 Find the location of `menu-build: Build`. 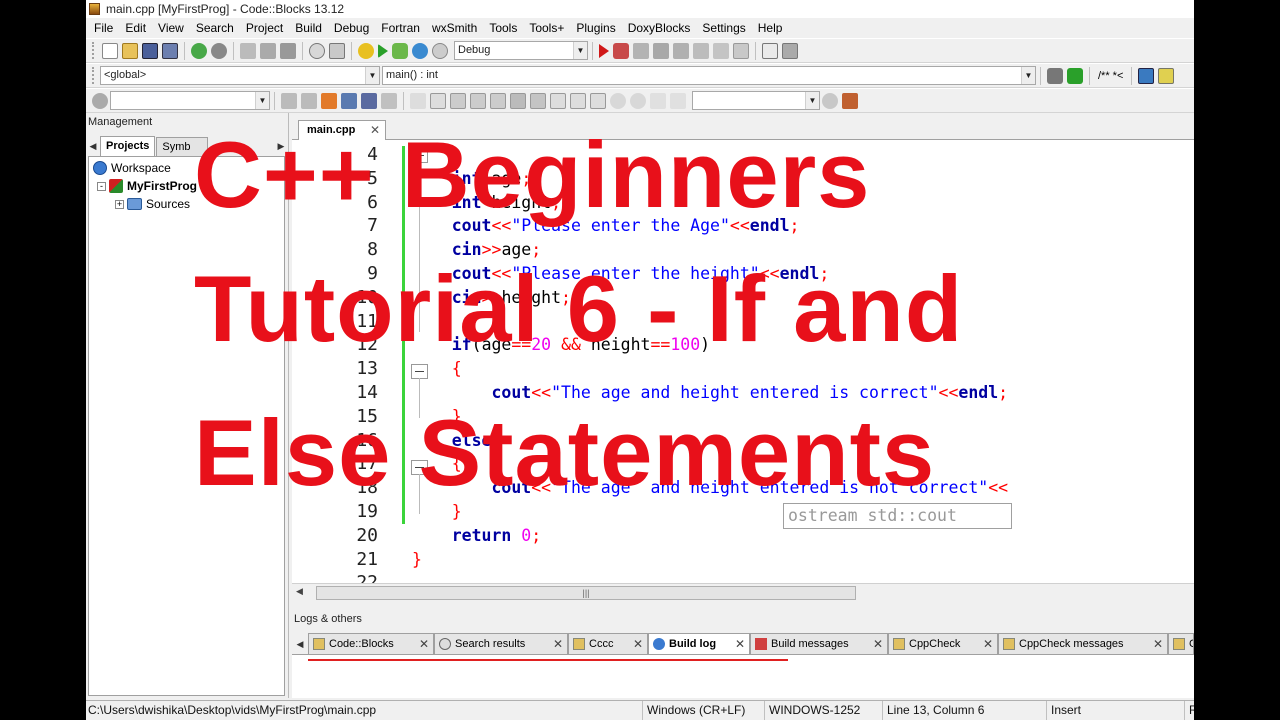

menu-build: Build is located at coordinates (308, 28).